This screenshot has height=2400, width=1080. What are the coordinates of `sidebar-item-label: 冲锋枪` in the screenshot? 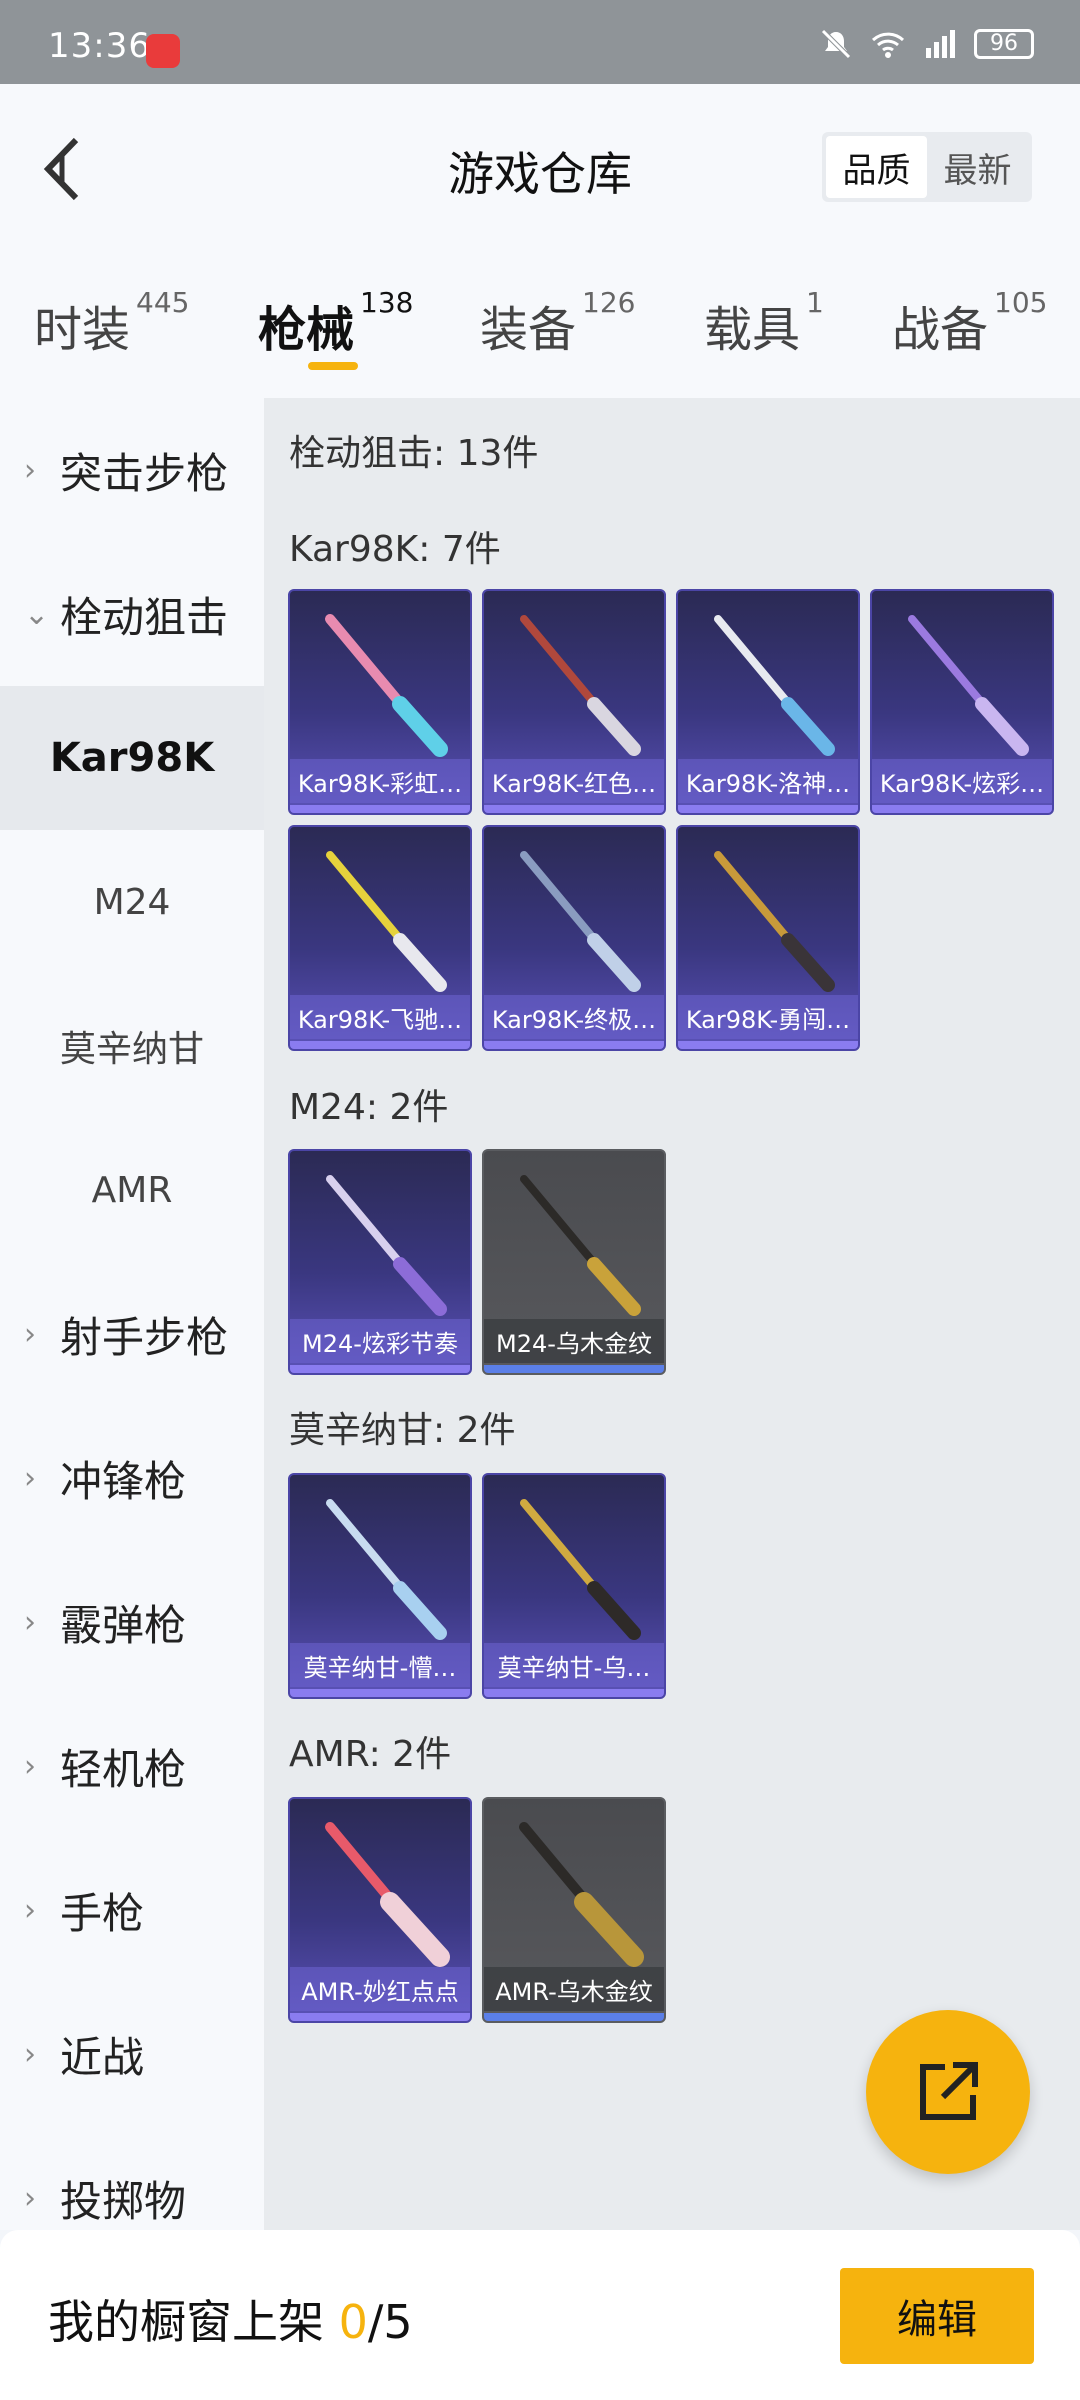 It's located at (123, 1481).